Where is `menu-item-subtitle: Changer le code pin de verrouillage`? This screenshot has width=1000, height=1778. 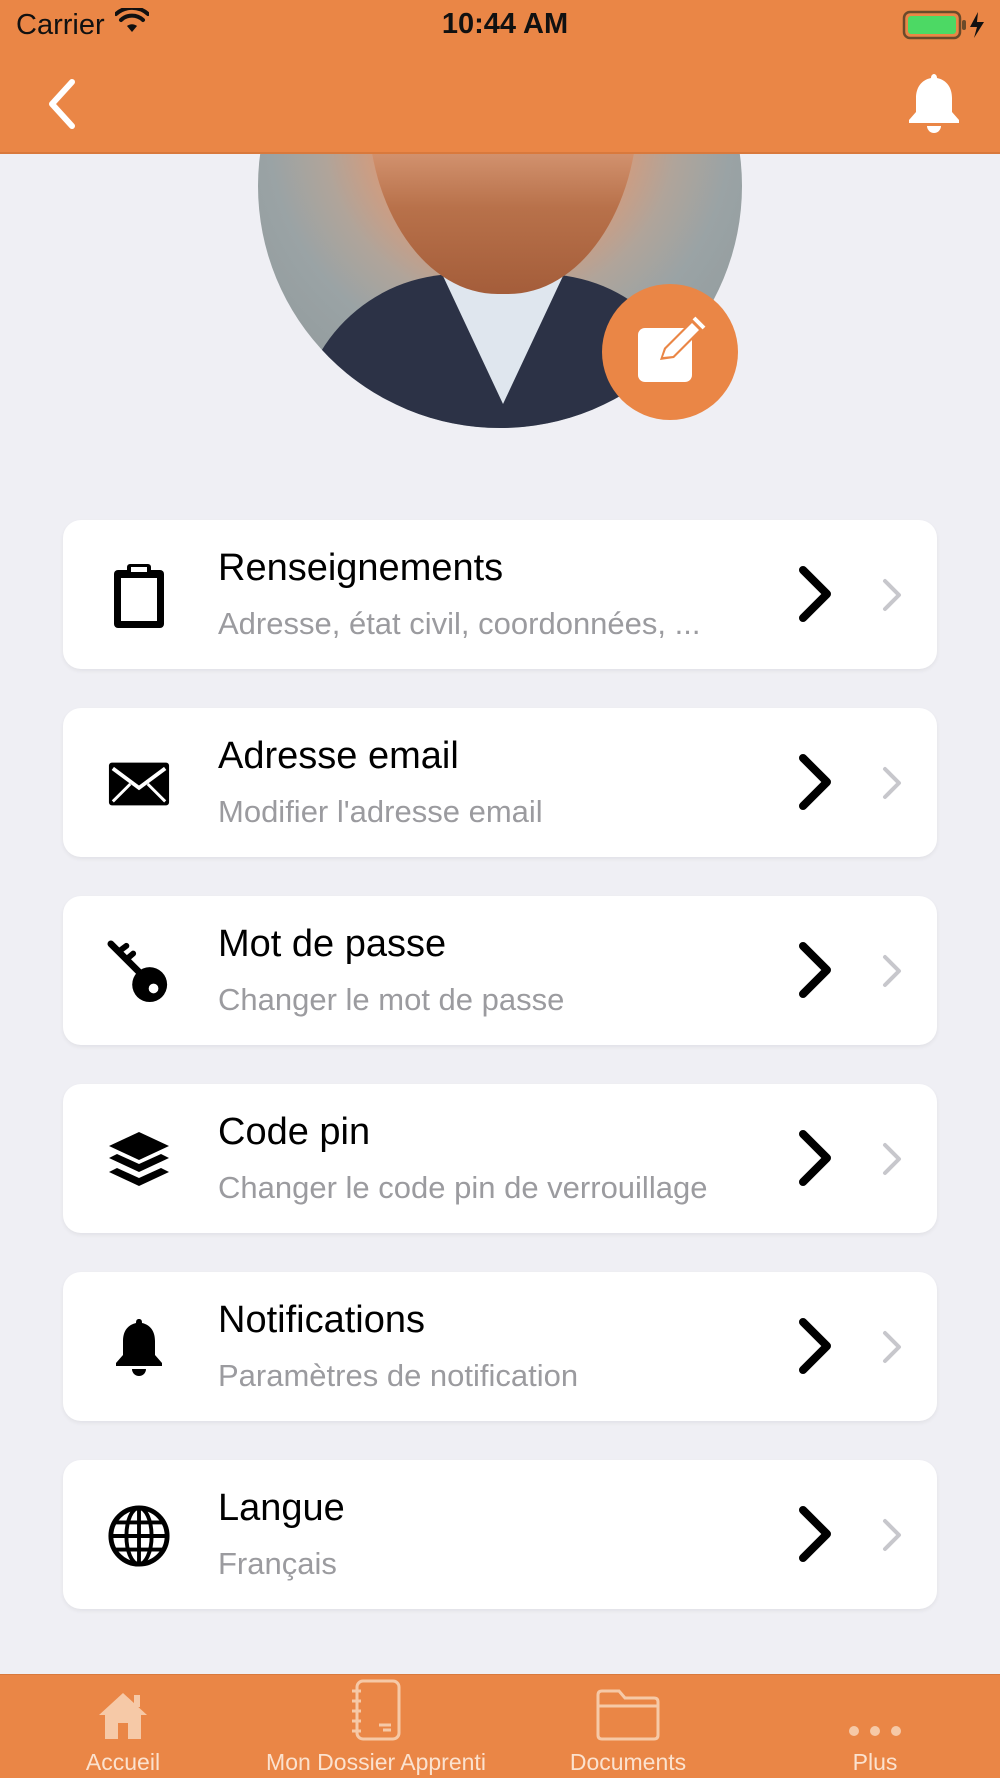 menu-item-subtitle: Changer le code pin de verrouillage is located at coordinates (463, 1187).